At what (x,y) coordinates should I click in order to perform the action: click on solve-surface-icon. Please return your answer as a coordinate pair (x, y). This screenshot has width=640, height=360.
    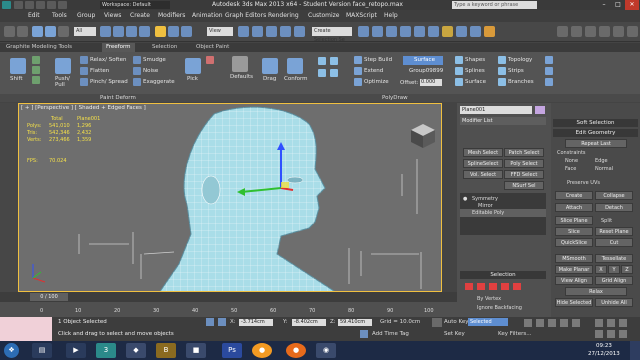
    Looking at the image, I should click on (549, 60).